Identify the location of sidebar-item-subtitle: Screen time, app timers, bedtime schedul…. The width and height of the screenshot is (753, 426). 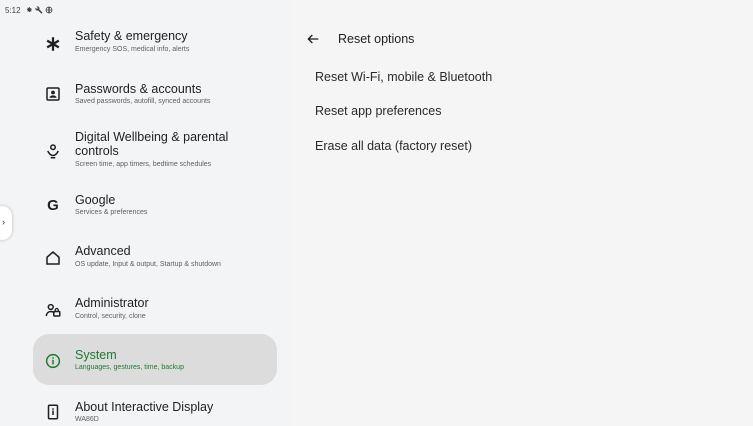
(143, 164).